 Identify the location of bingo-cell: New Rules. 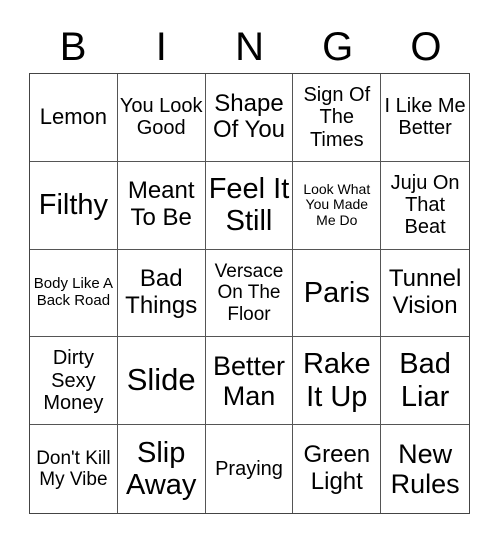
(425, 469).